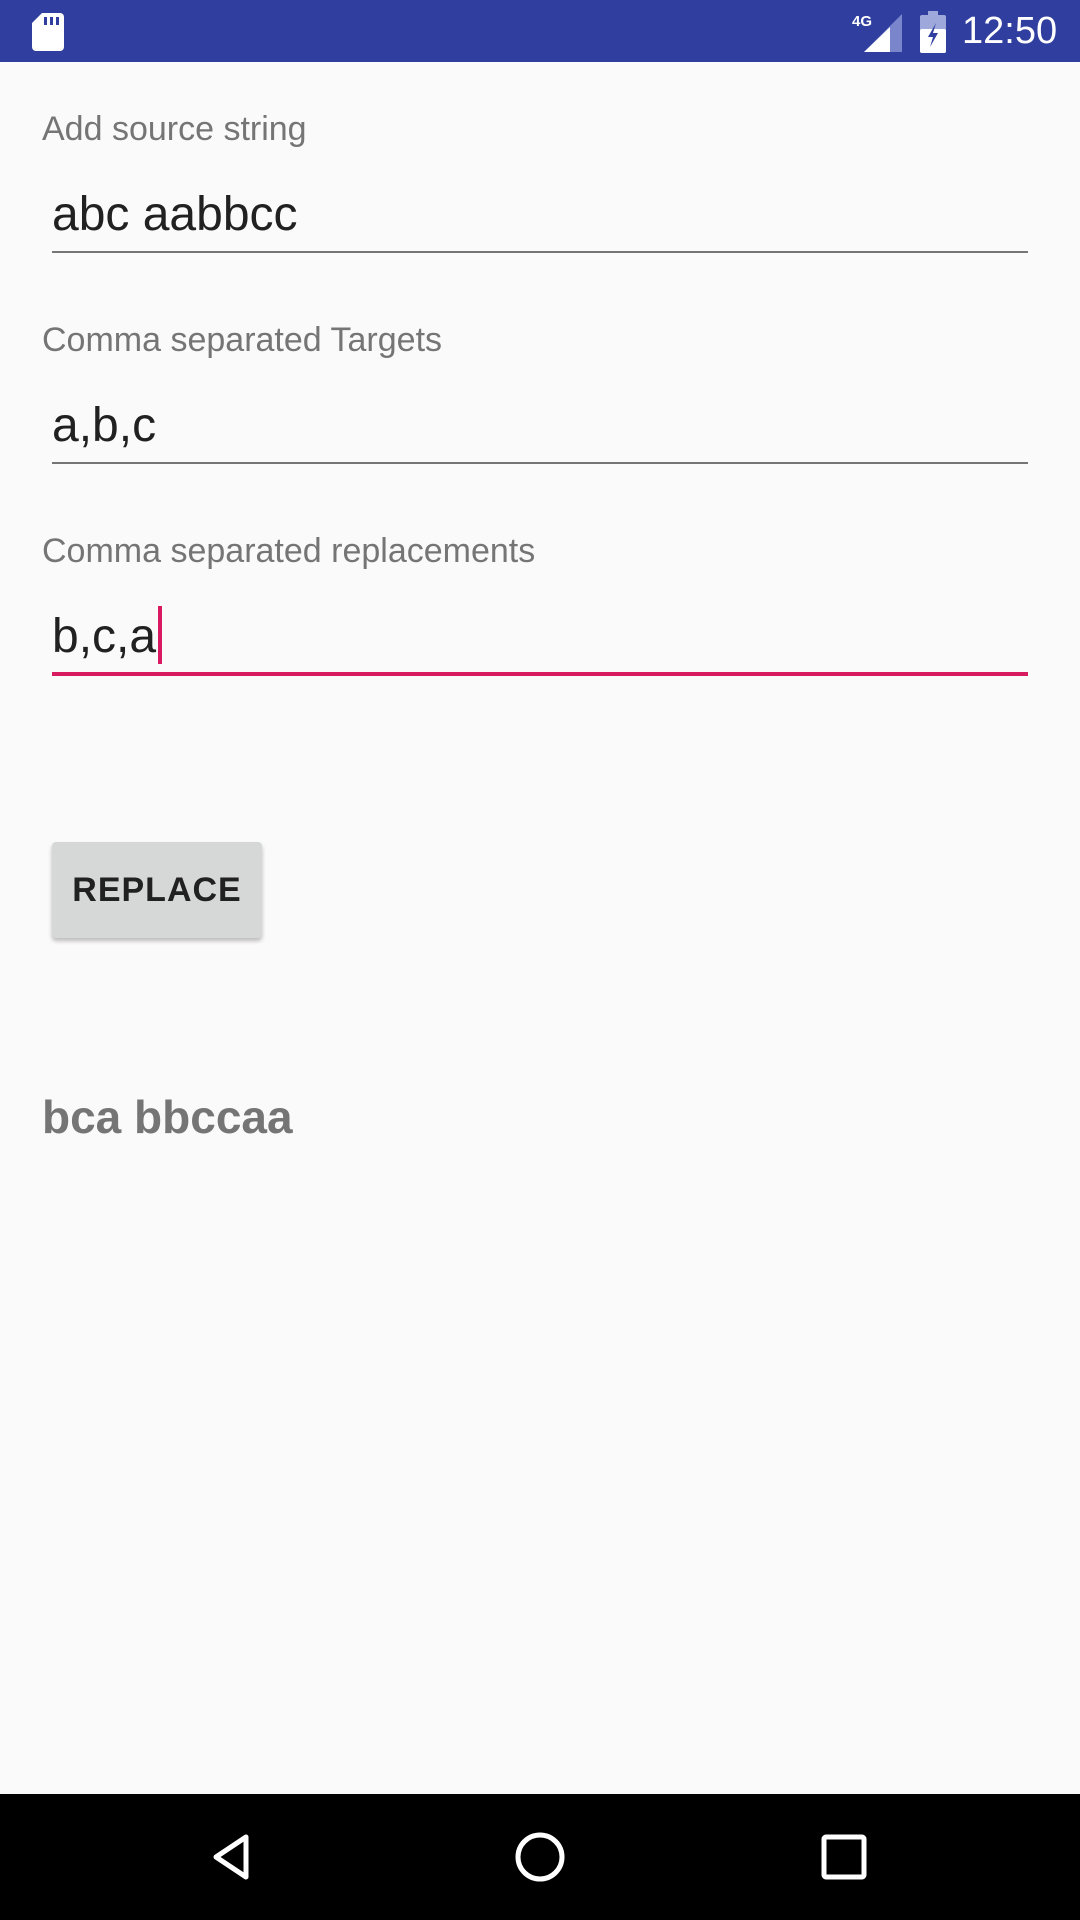 This screenshot has height=1920, width=1080. Describe the element at coordinates (174, 129) in the screenshot. I see `source-string-label: Add source string` at that location.